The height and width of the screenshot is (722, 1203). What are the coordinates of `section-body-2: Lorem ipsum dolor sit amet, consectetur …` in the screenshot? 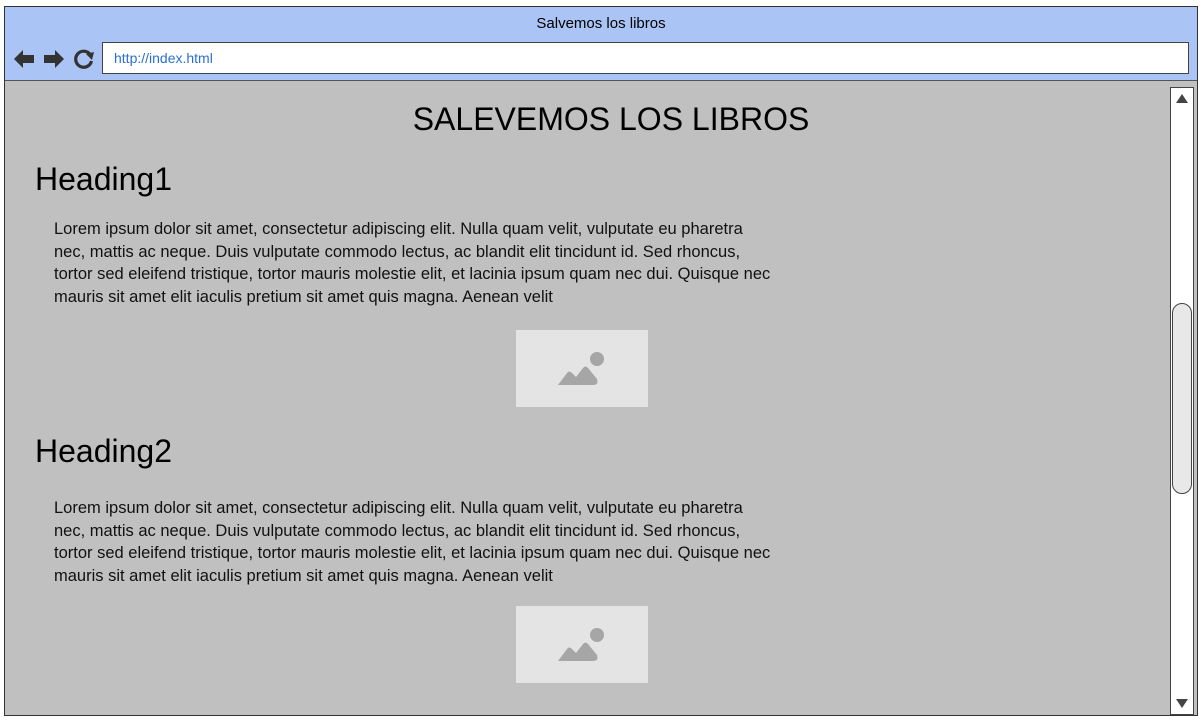 It's located at (412, 542).